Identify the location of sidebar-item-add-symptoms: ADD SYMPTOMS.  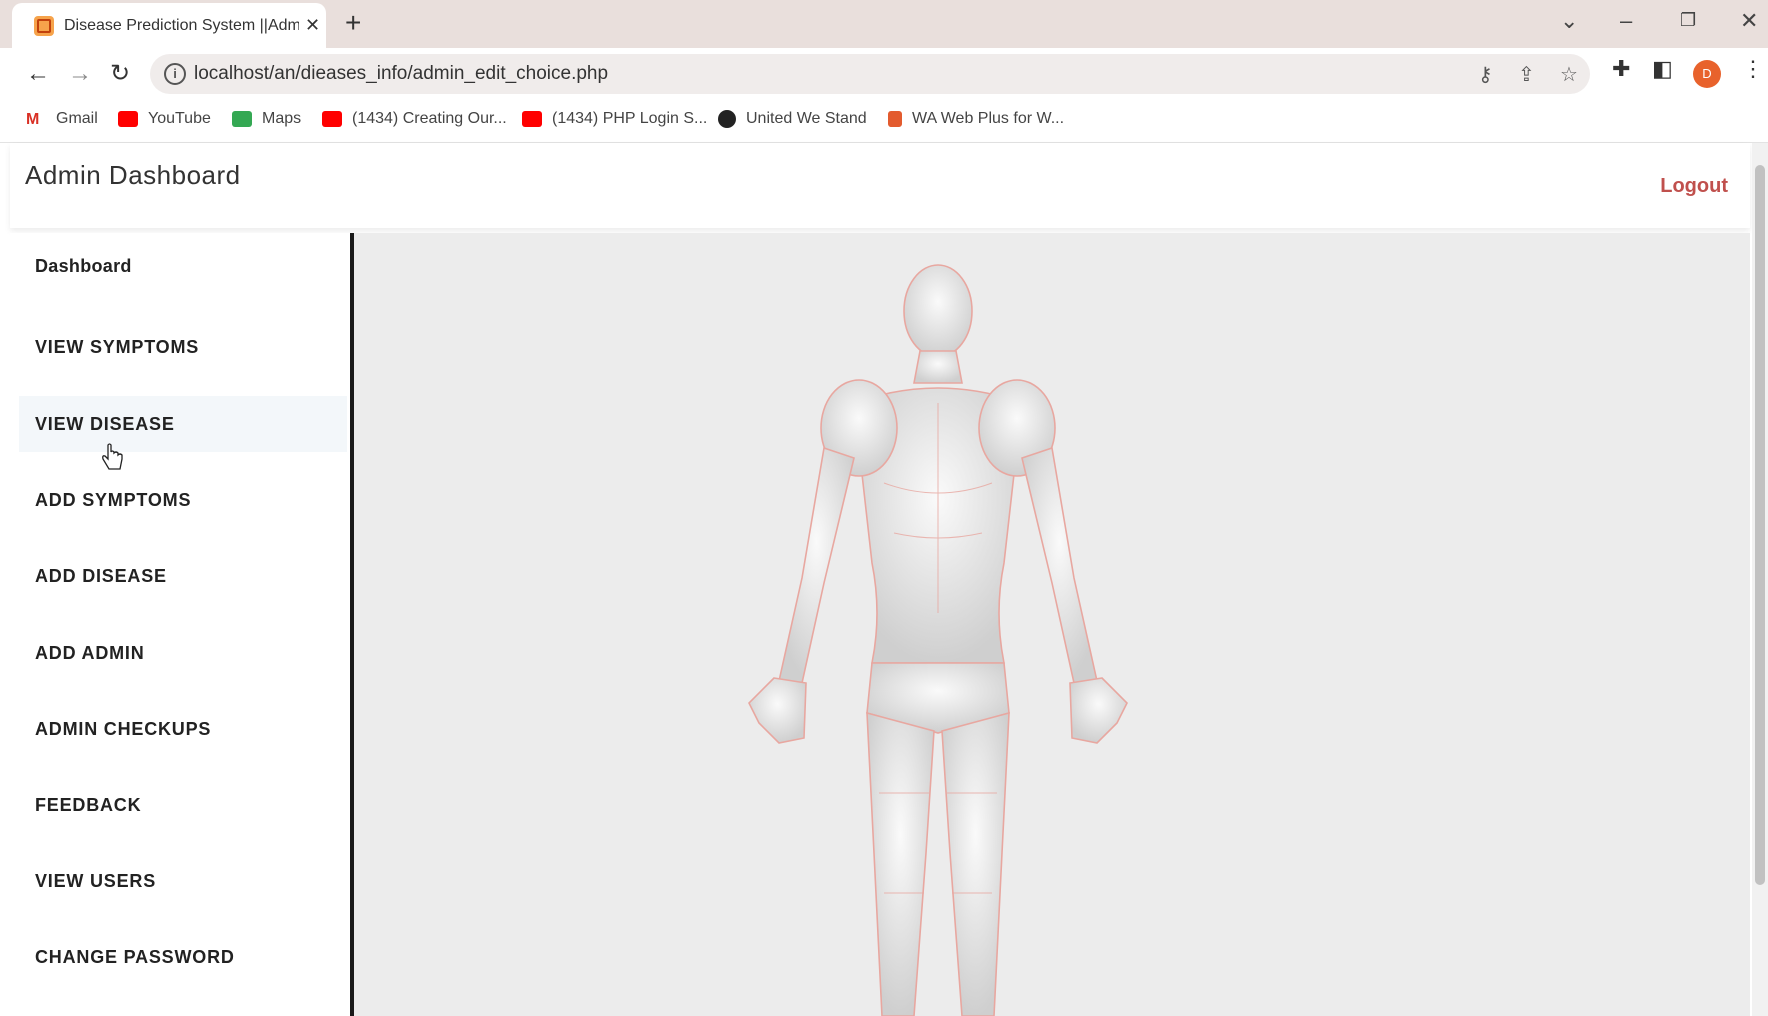
(183, 500).